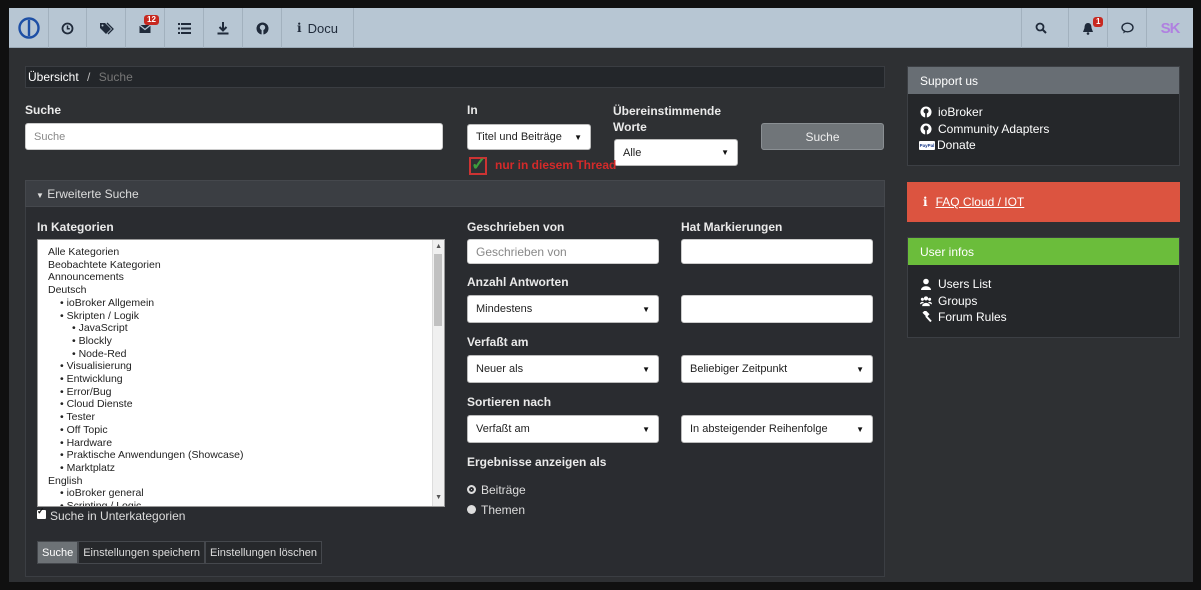 The height and width of the screenshot is (590, 1201). What do you see at coordinates (927, 317) in the screenshot?
I see `gavel-icon` at bounding box center [927, 317].